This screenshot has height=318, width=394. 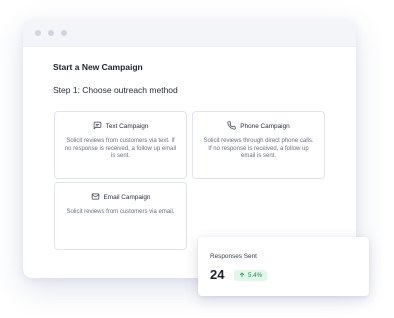 What do you see at coordinates (217, 274) in the screenshot?
I see `stat-value: 24` at bounding box center [217, 274].